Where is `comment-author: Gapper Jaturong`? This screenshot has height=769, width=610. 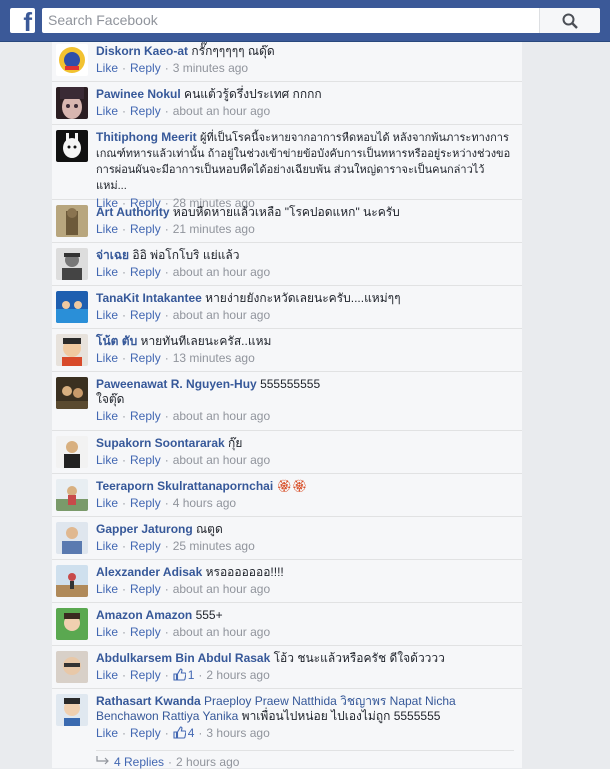
comment-author: Gapper Jaturong is located at coordinates (144, 529).